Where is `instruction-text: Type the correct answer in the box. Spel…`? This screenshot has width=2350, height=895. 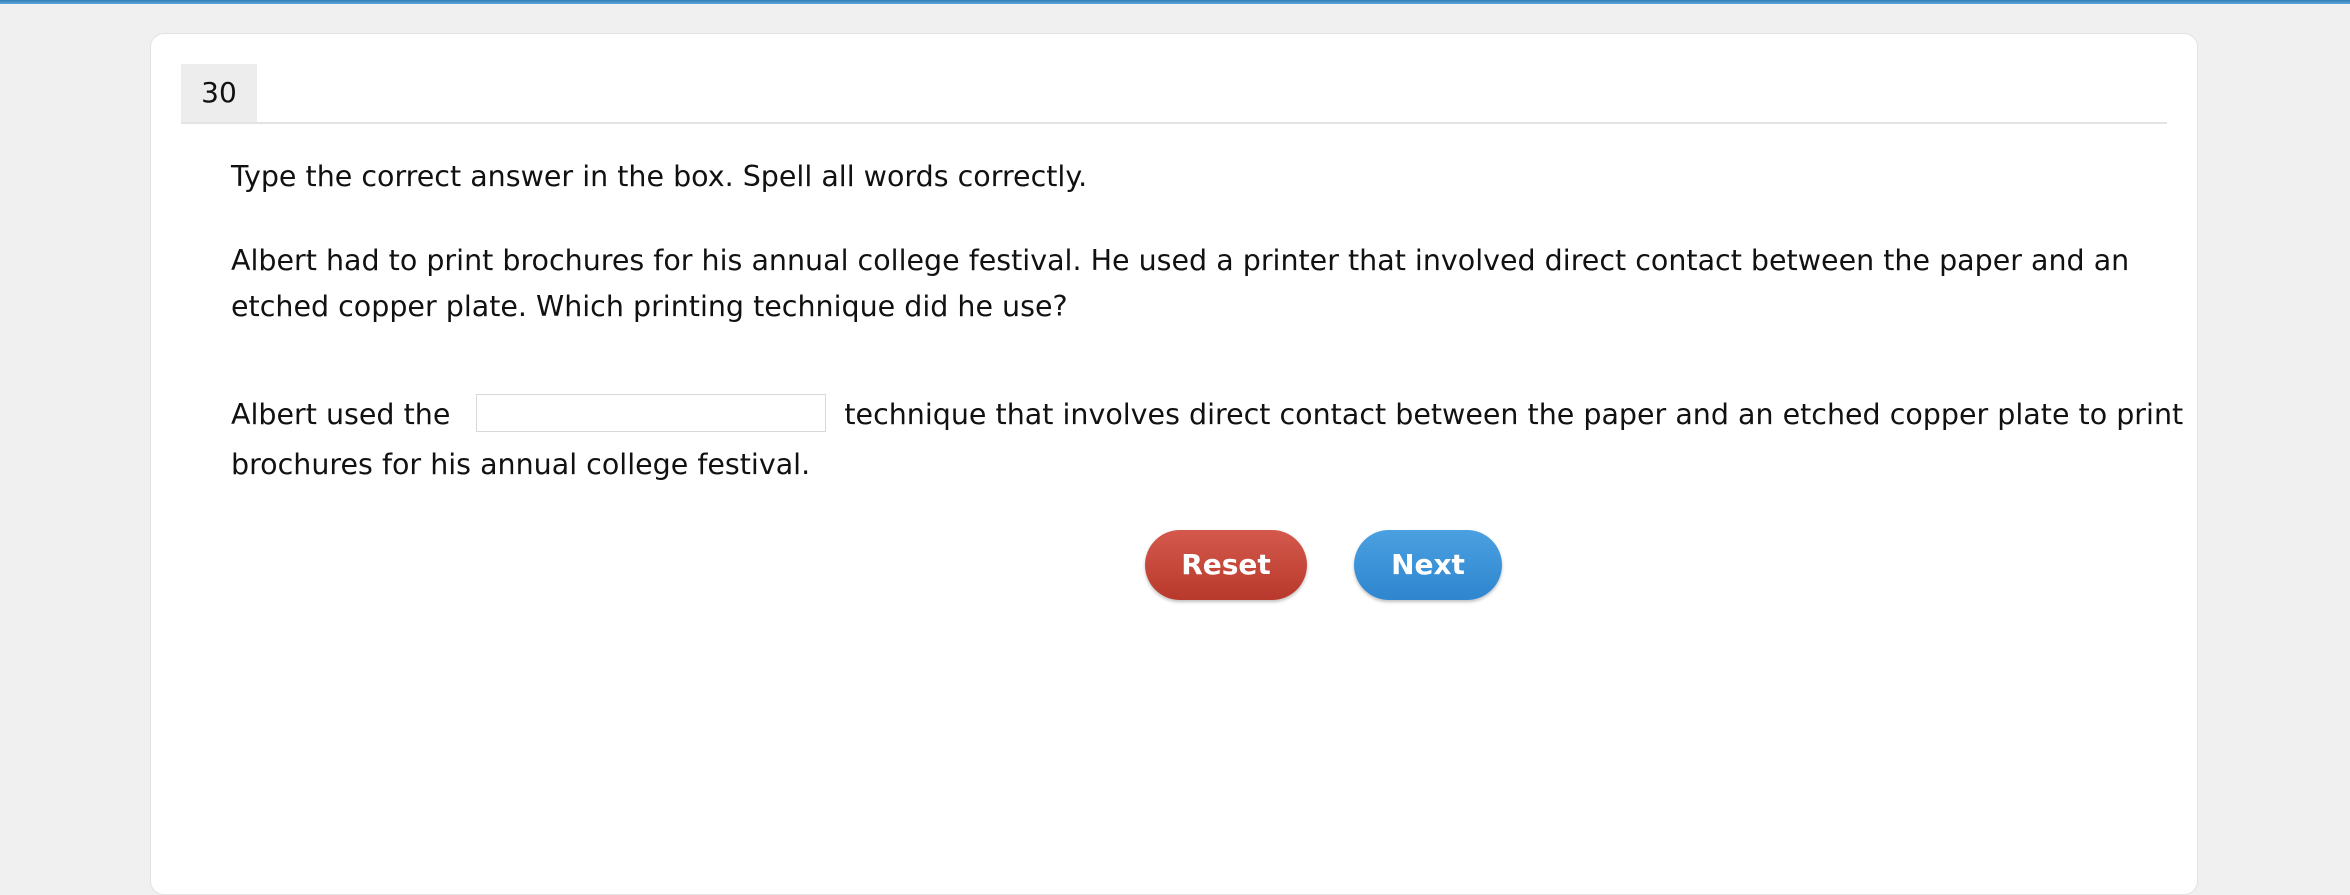 instruction-text: Type the correct answer in the box. Spel… is located at coordinates (659, 176).